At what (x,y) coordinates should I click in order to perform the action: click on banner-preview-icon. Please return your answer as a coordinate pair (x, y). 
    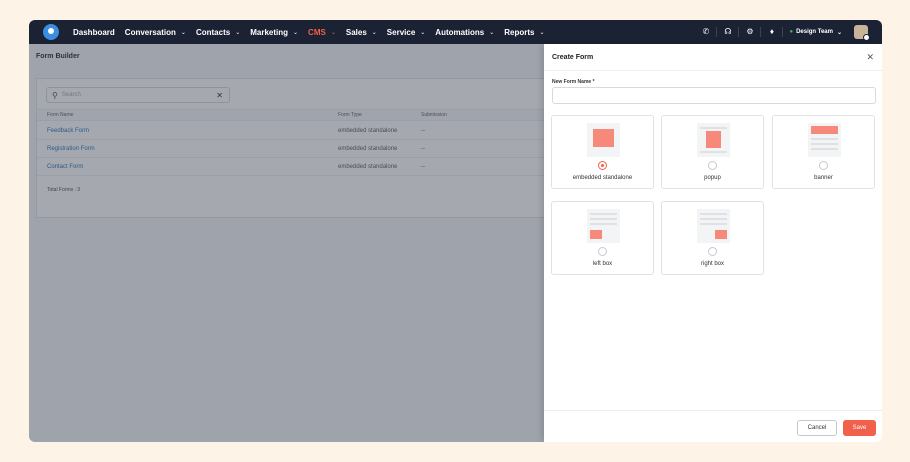
    Looking at the image, I should click on (824, 140).